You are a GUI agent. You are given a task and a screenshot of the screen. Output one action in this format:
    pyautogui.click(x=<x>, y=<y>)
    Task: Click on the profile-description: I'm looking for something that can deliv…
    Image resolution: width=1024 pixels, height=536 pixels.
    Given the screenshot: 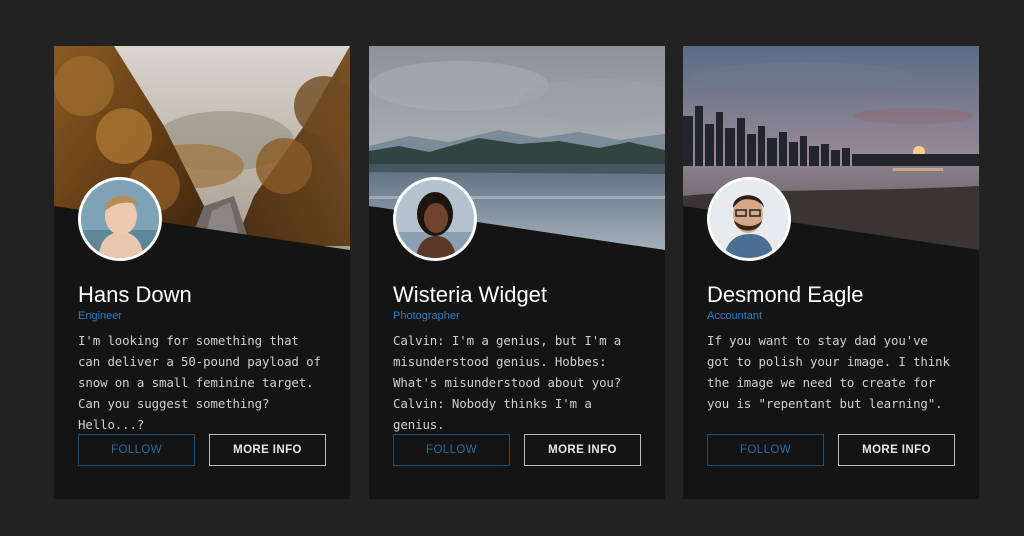 What is the action you would take?
    pyautogui.click(x=199, y=382)
    